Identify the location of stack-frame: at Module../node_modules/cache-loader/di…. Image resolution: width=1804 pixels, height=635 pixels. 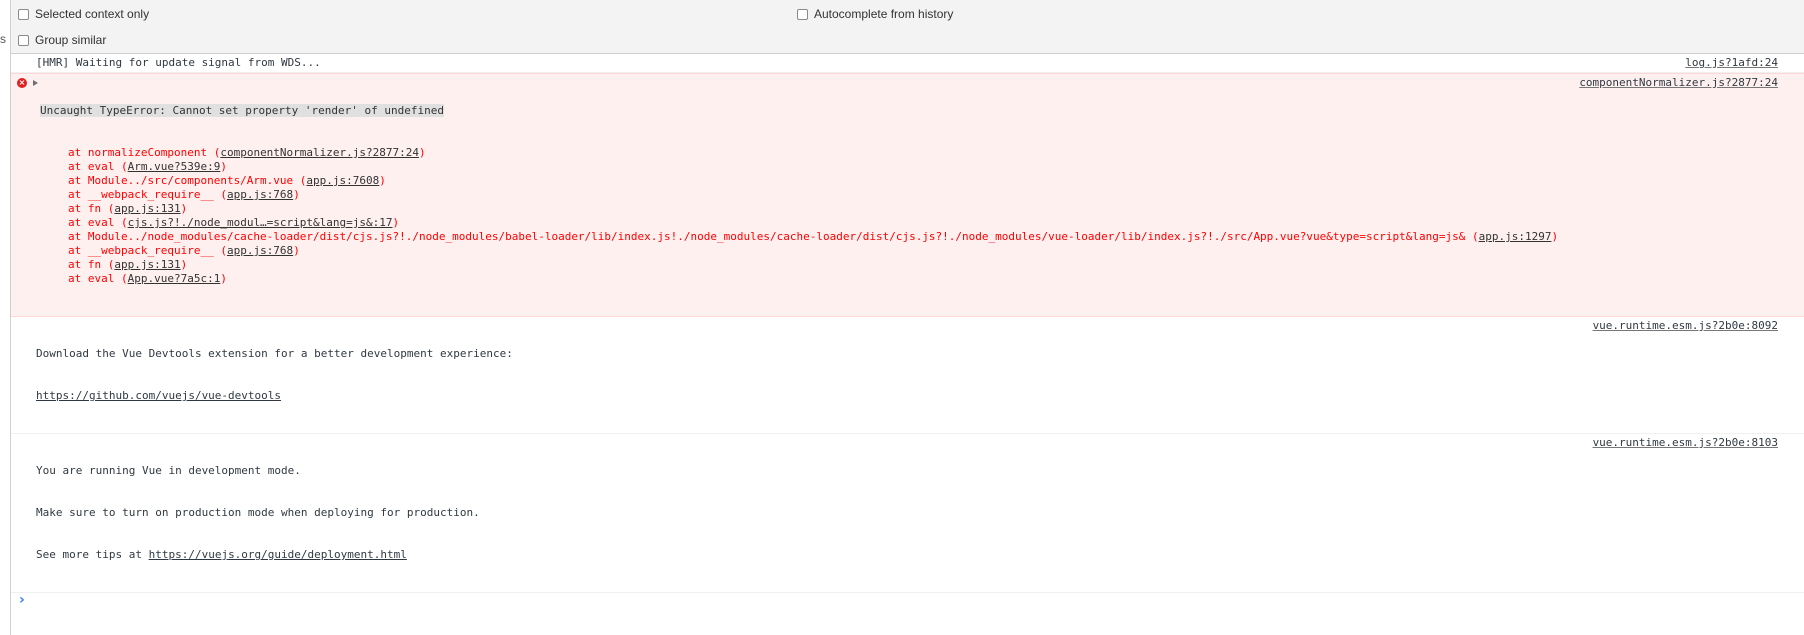
(922, 237).